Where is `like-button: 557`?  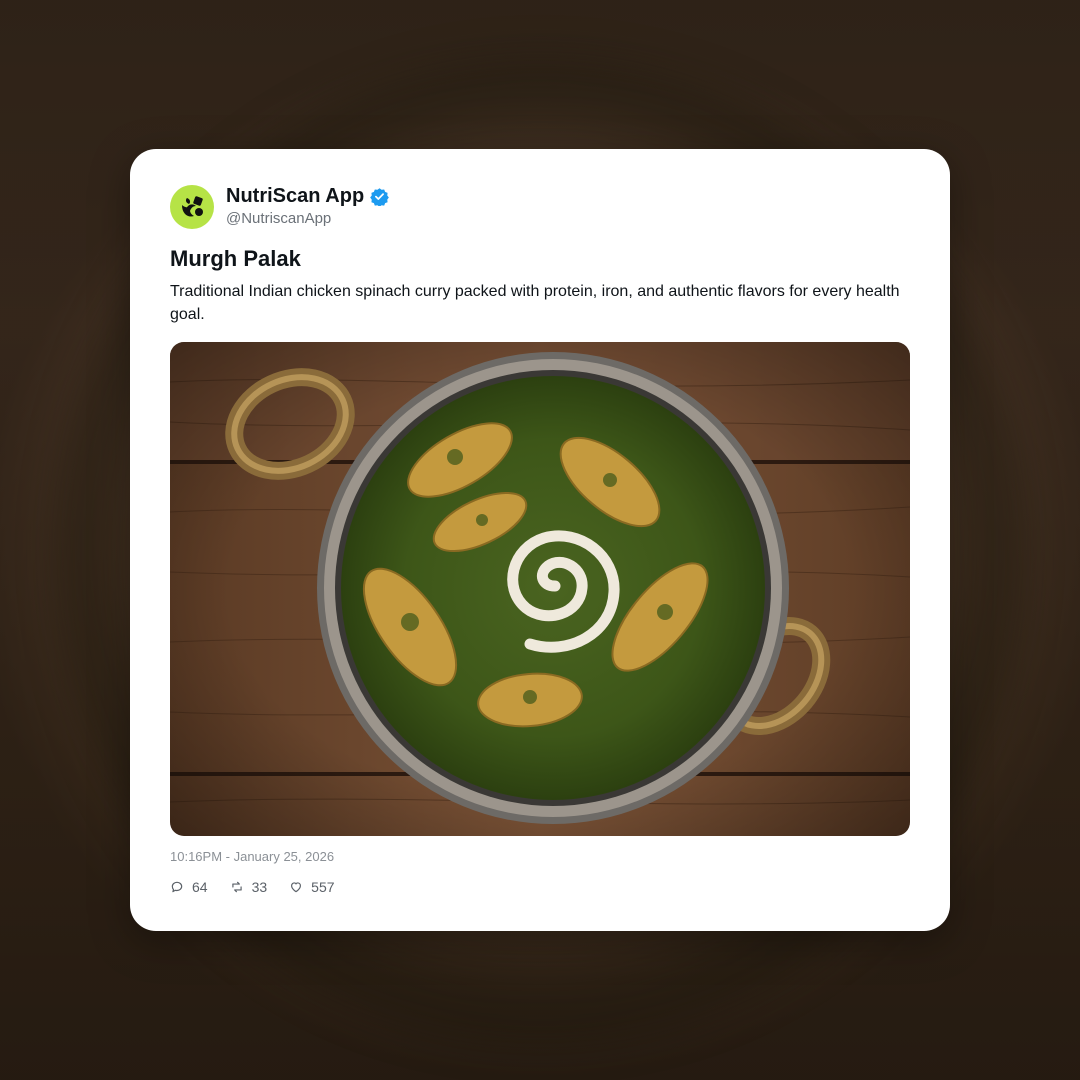
like-button: 557 is located at coordinates (312, 887).